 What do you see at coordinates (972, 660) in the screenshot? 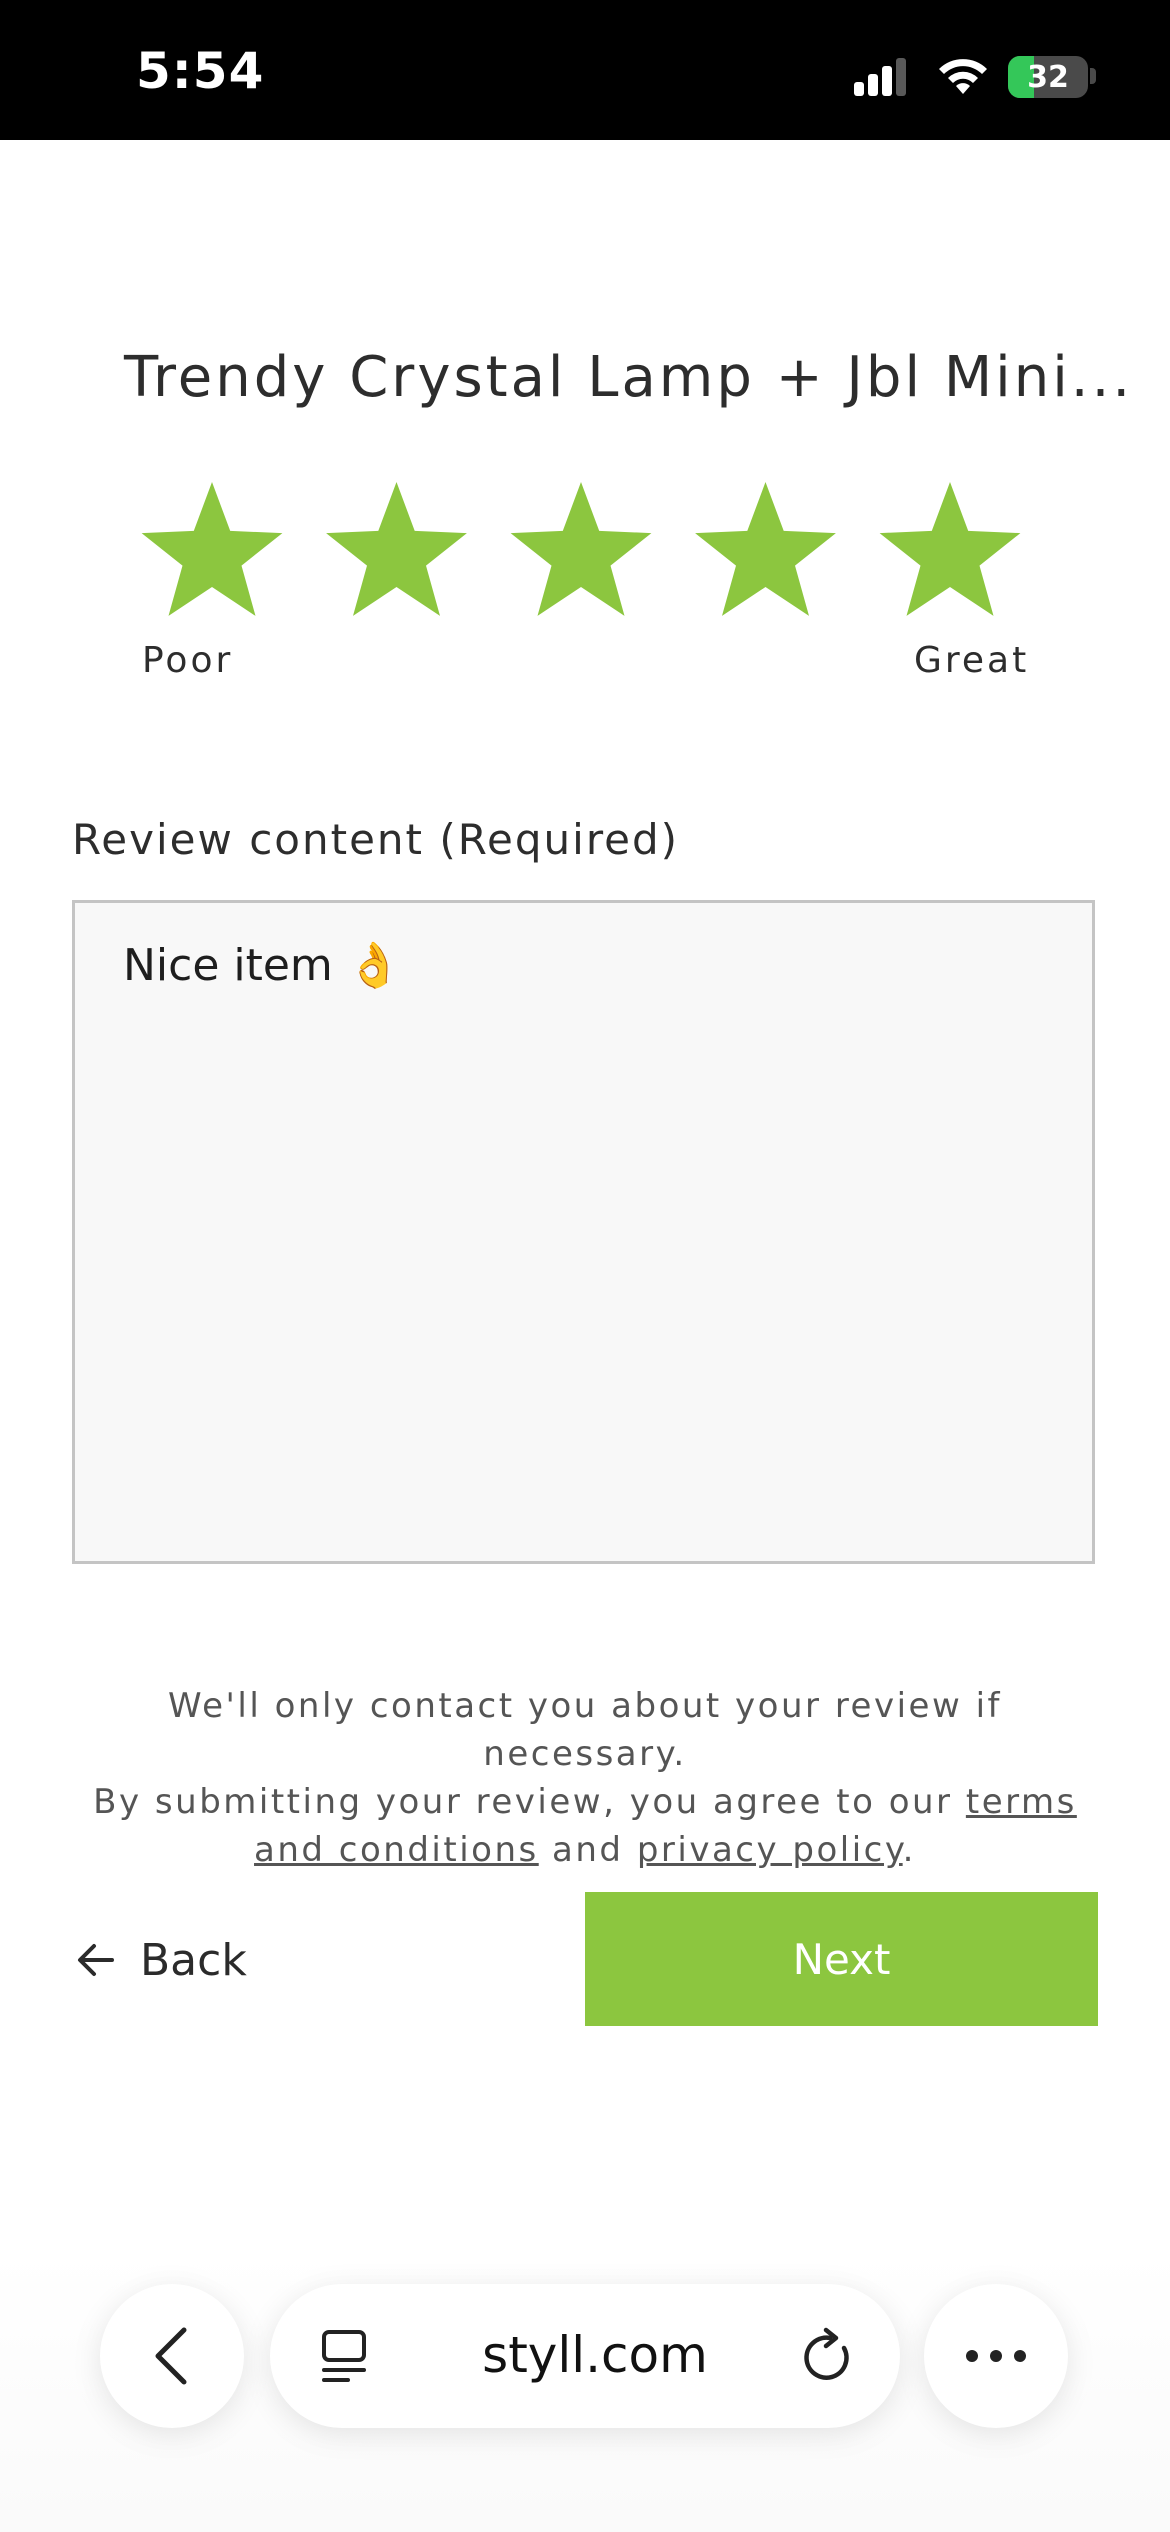
I see `rating-high-label: Great` at bounding box center [972, 660].